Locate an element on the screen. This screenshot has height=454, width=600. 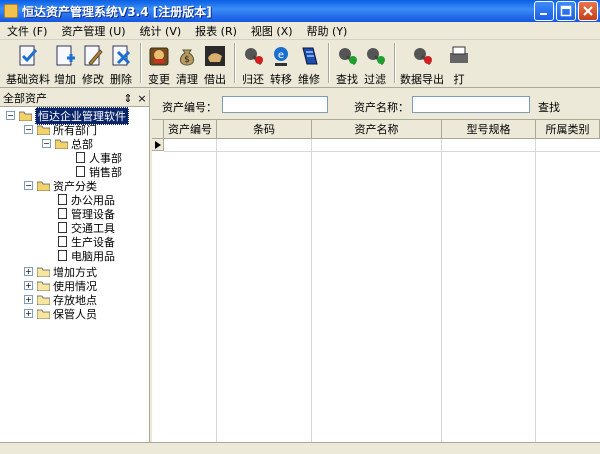
tree-node-departments: − 所有部门 is located at coordinates (60, 130).